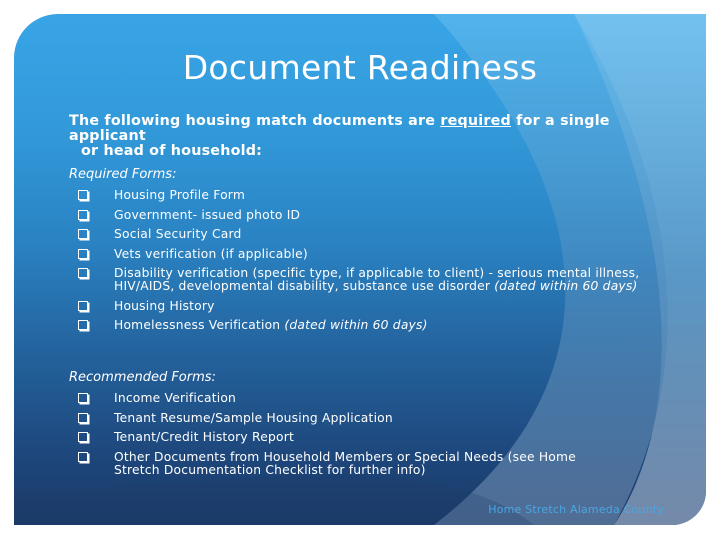  I want to click on required-item: Government- issued photo ID, so click(372, 214).